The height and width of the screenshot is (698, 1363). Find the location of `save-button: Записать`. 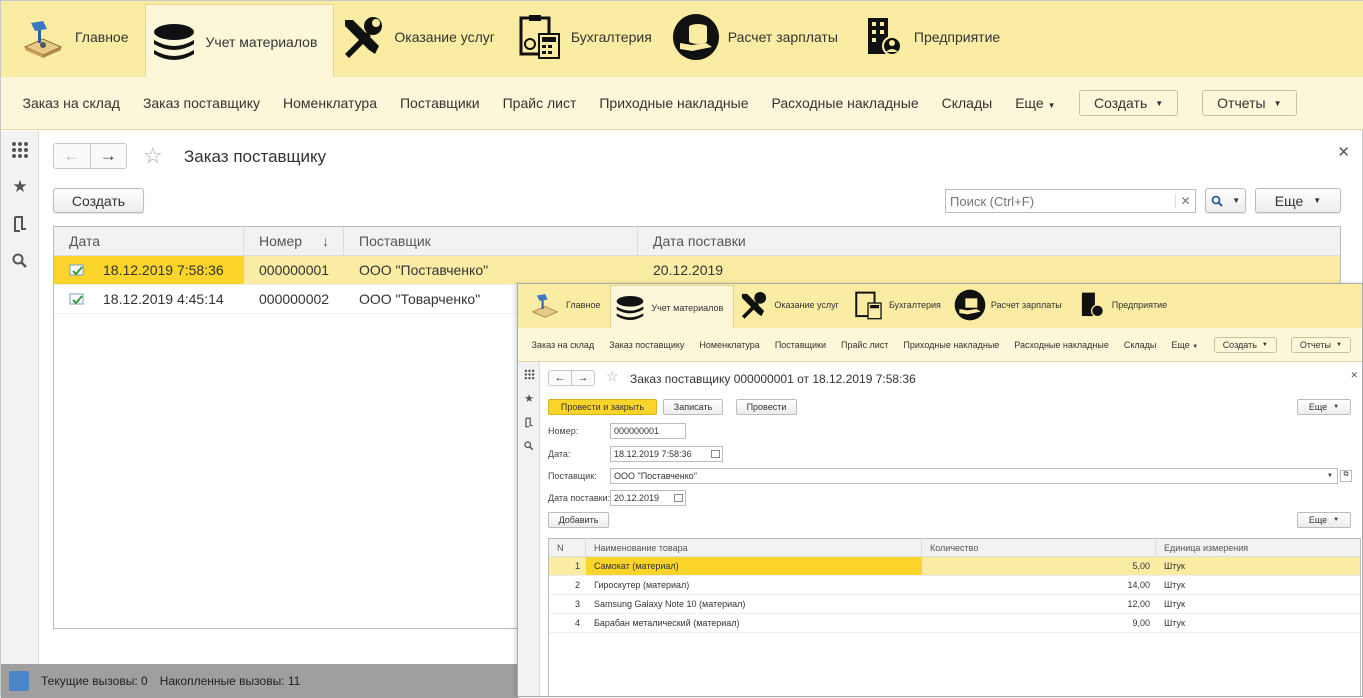

save-button: Записать is located at coordinates (693, 407).